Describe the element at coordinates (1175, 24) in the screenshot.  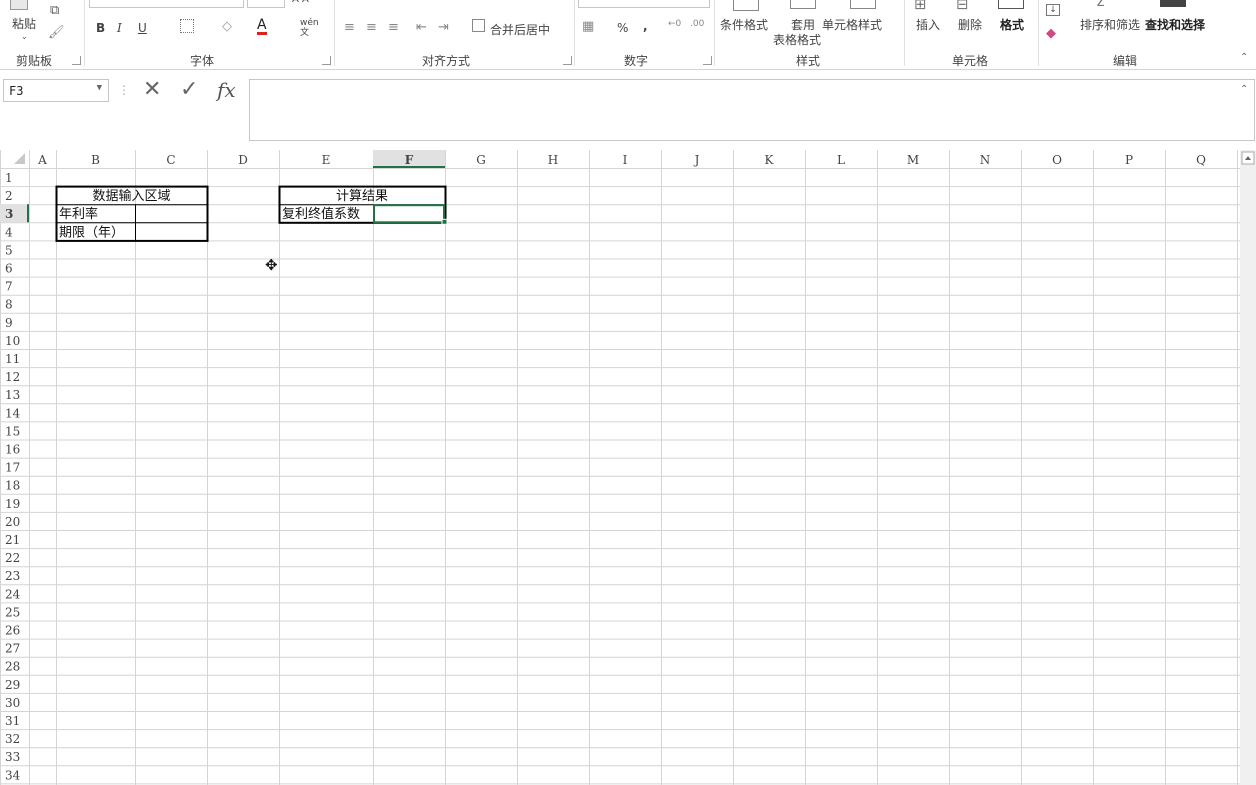
I see `find-select-button: 查找和选择` at that location.